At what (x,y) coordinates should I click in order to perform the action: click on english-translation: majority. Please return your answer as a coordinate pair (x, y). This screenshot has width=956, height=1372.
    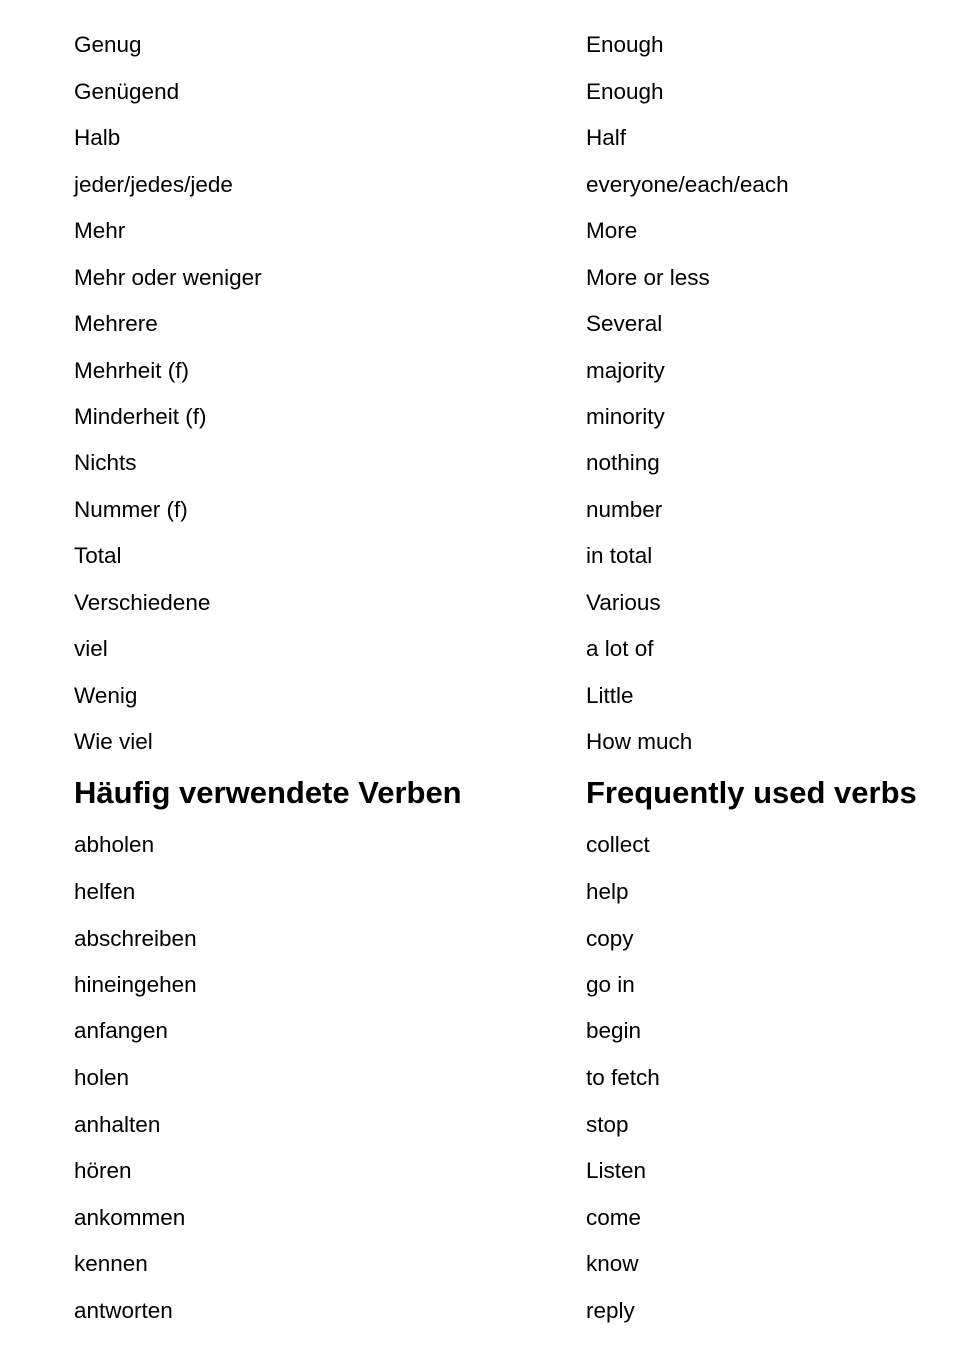
    Looking at the image, I should click on (625, 370).